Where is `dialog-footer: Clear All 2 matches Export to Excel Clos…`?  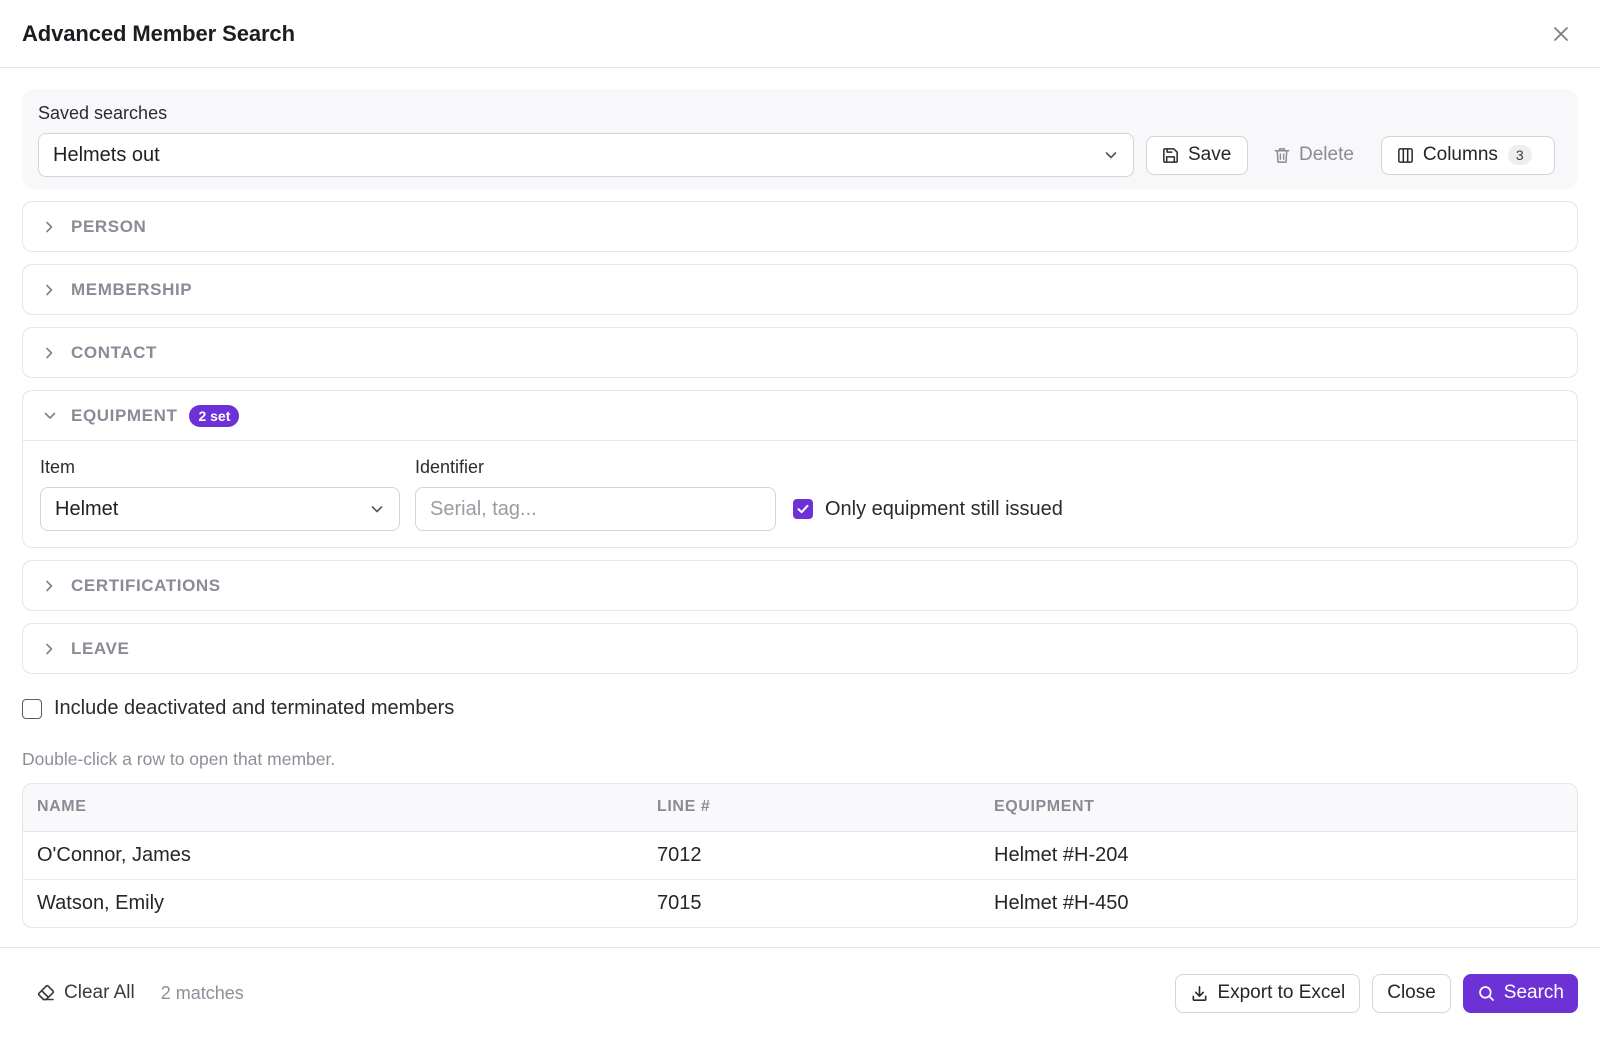 dialog-footer: Clear All 2 matches Export to Excel Clos… is located at coordinates (800, 992).